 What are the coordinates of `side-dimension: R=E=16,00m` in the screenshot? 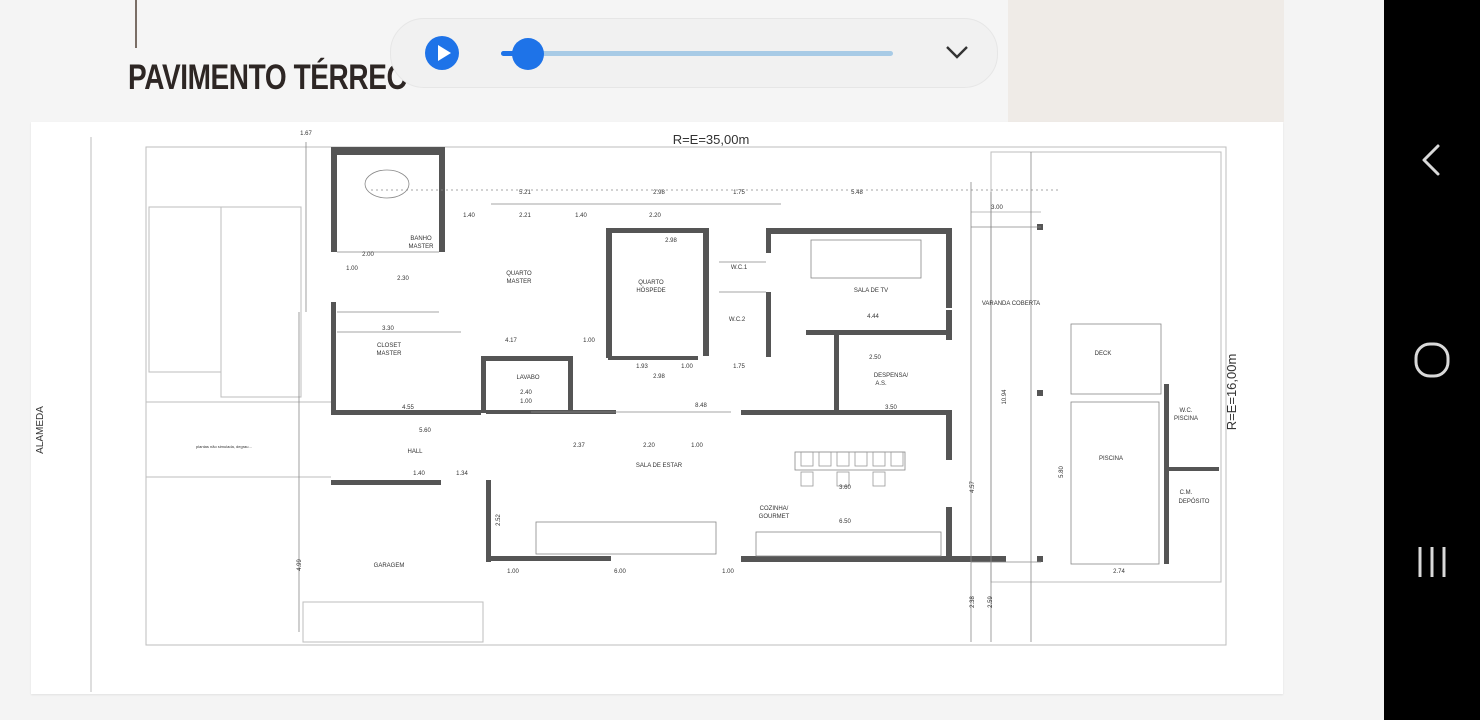 It's located at (1231, 392).